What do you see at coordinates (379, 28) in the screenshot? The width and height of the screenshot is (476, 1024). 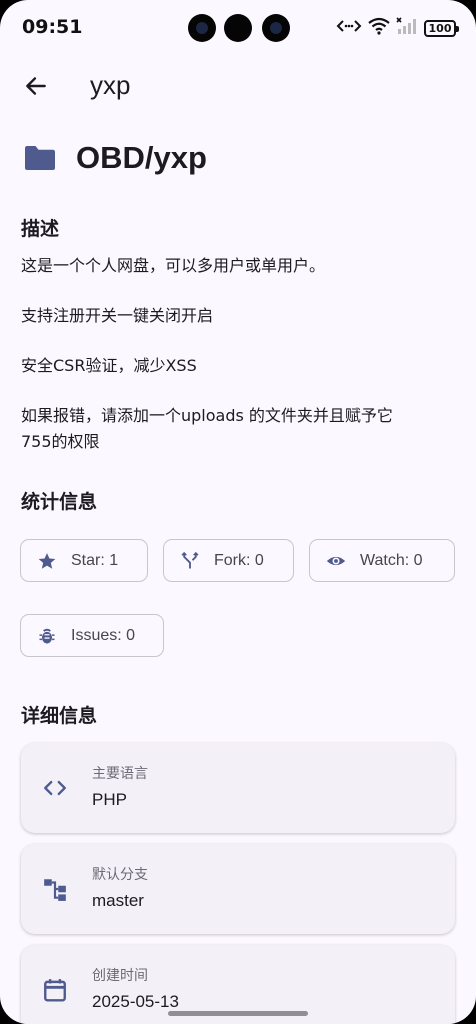 I see `wifi-icon` at bounding box center [379, 28].